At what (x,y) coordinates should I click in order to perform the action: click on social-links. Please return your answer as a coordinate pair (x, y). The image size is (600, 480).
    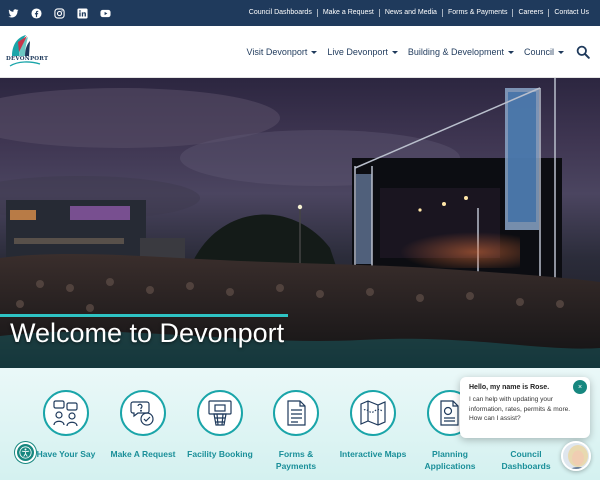
    Looking at the image, I should click on (58, 13).